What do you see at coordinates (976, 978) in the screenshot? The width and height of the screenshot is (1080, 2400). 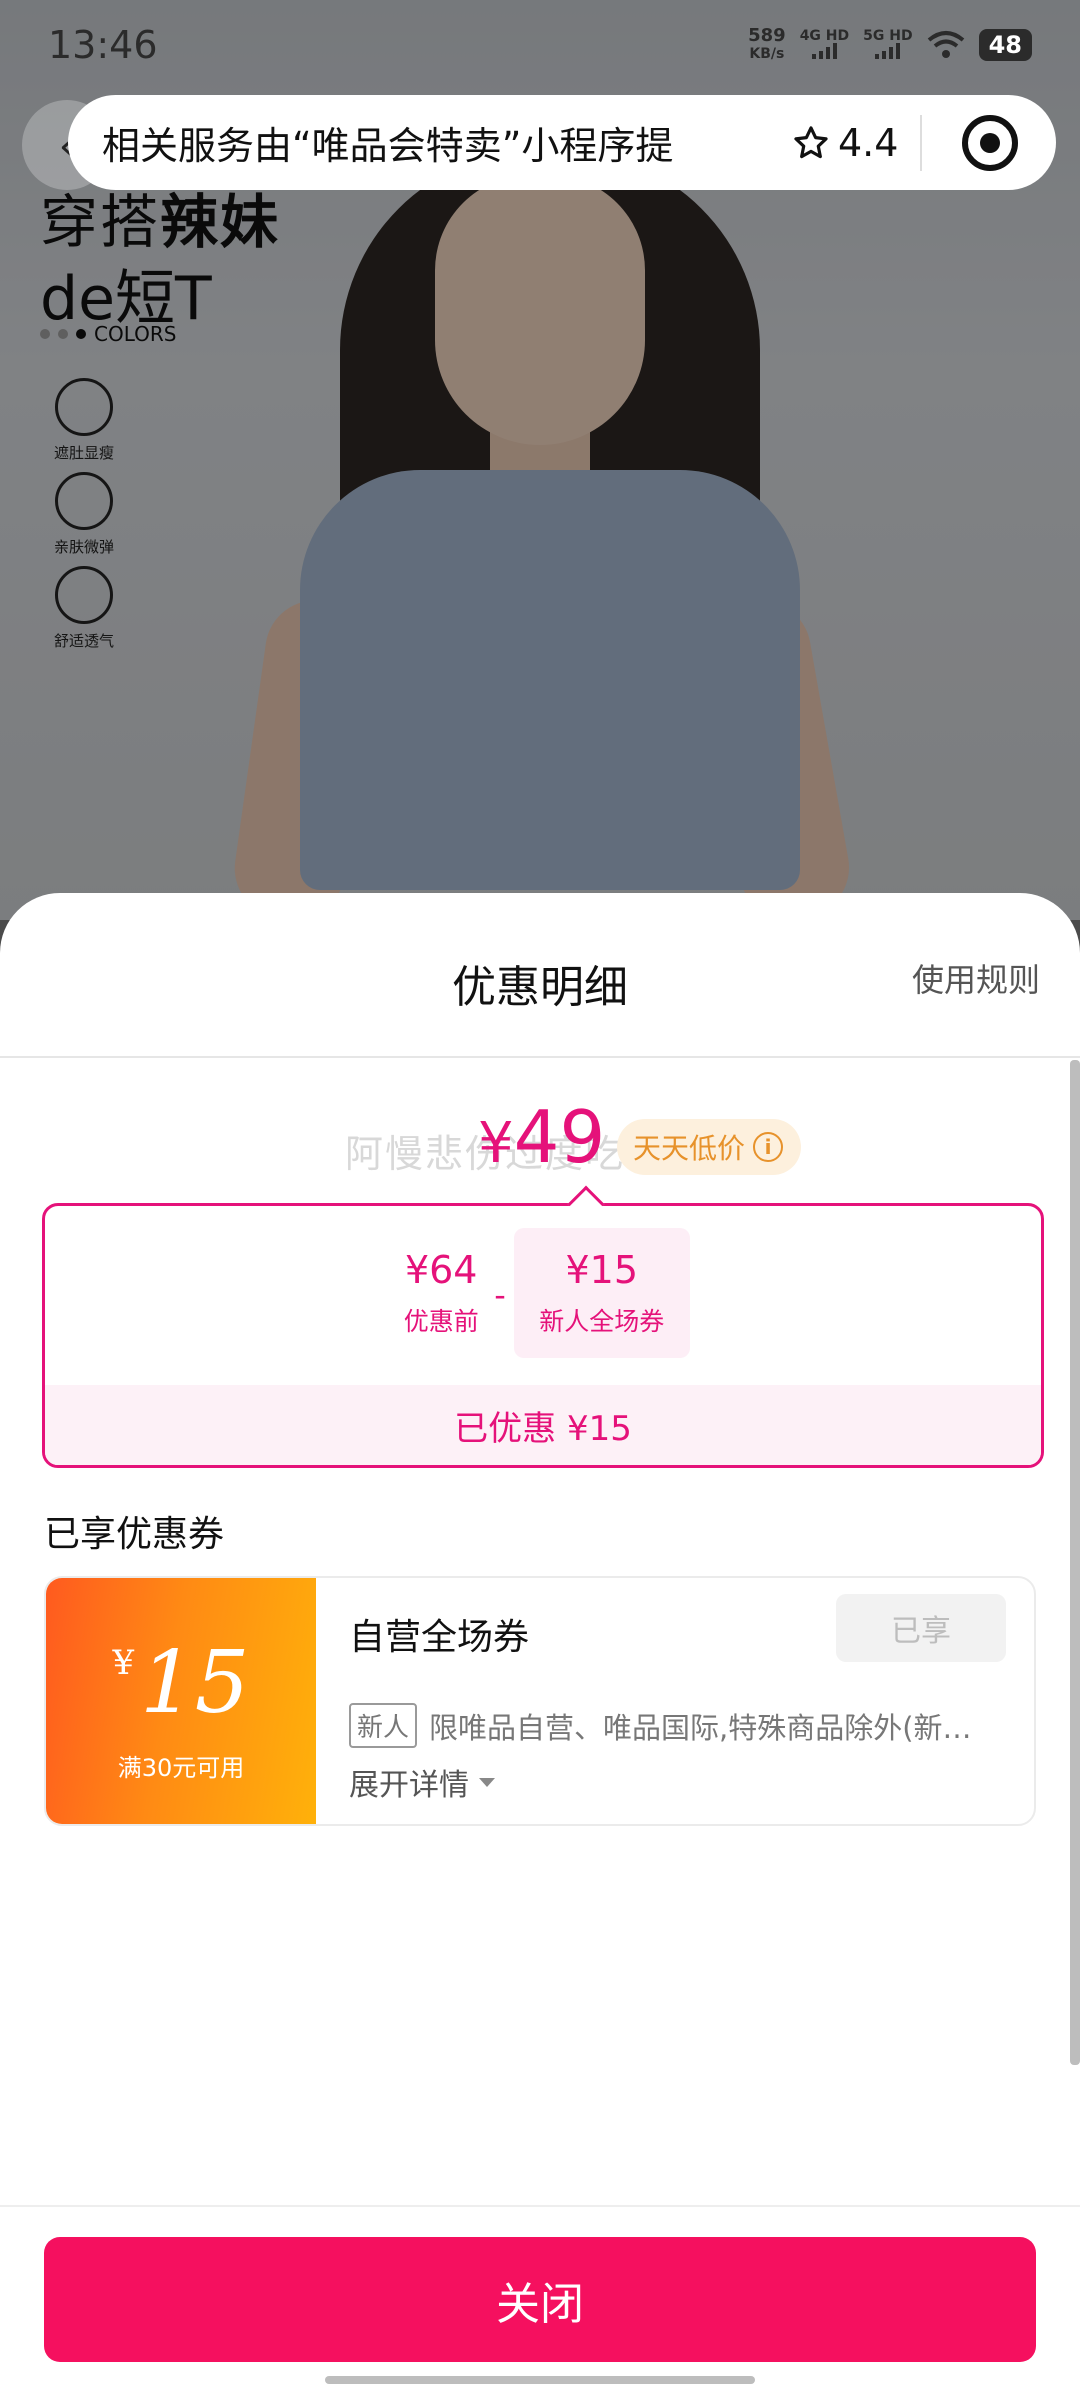 I see `usage-rules-link: 使用规则` at bounding box center [976, 978].